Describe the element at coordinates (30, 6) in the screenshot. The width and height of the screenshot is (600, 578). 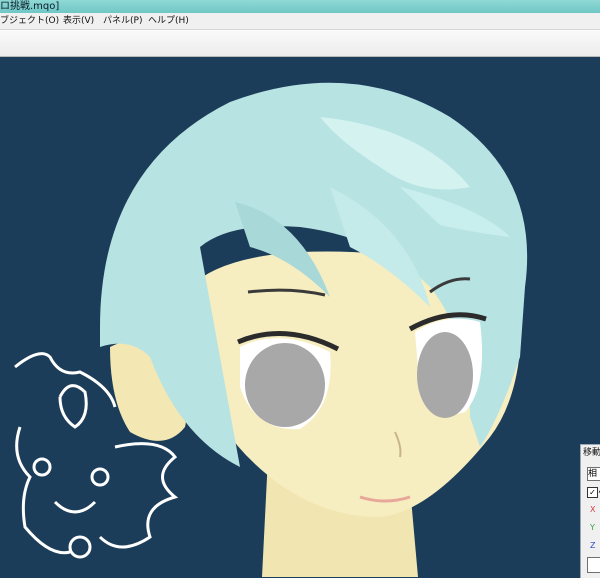
I see `window-title: ロ挑戦.mqo]` at that location.